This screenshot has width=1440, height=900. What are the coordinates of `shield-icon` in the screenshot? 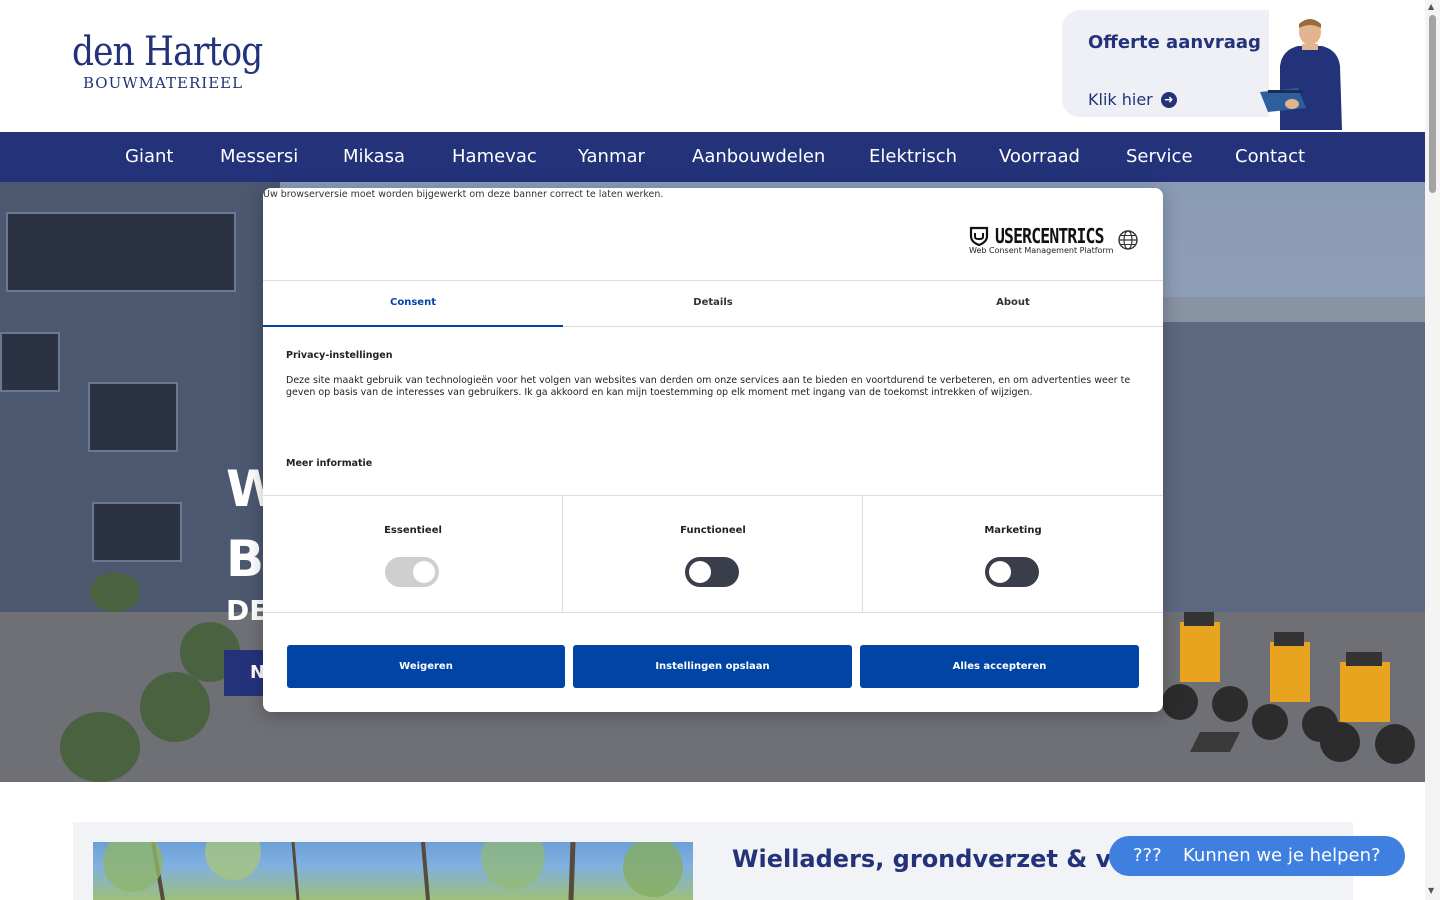 It's located at (979, 236).